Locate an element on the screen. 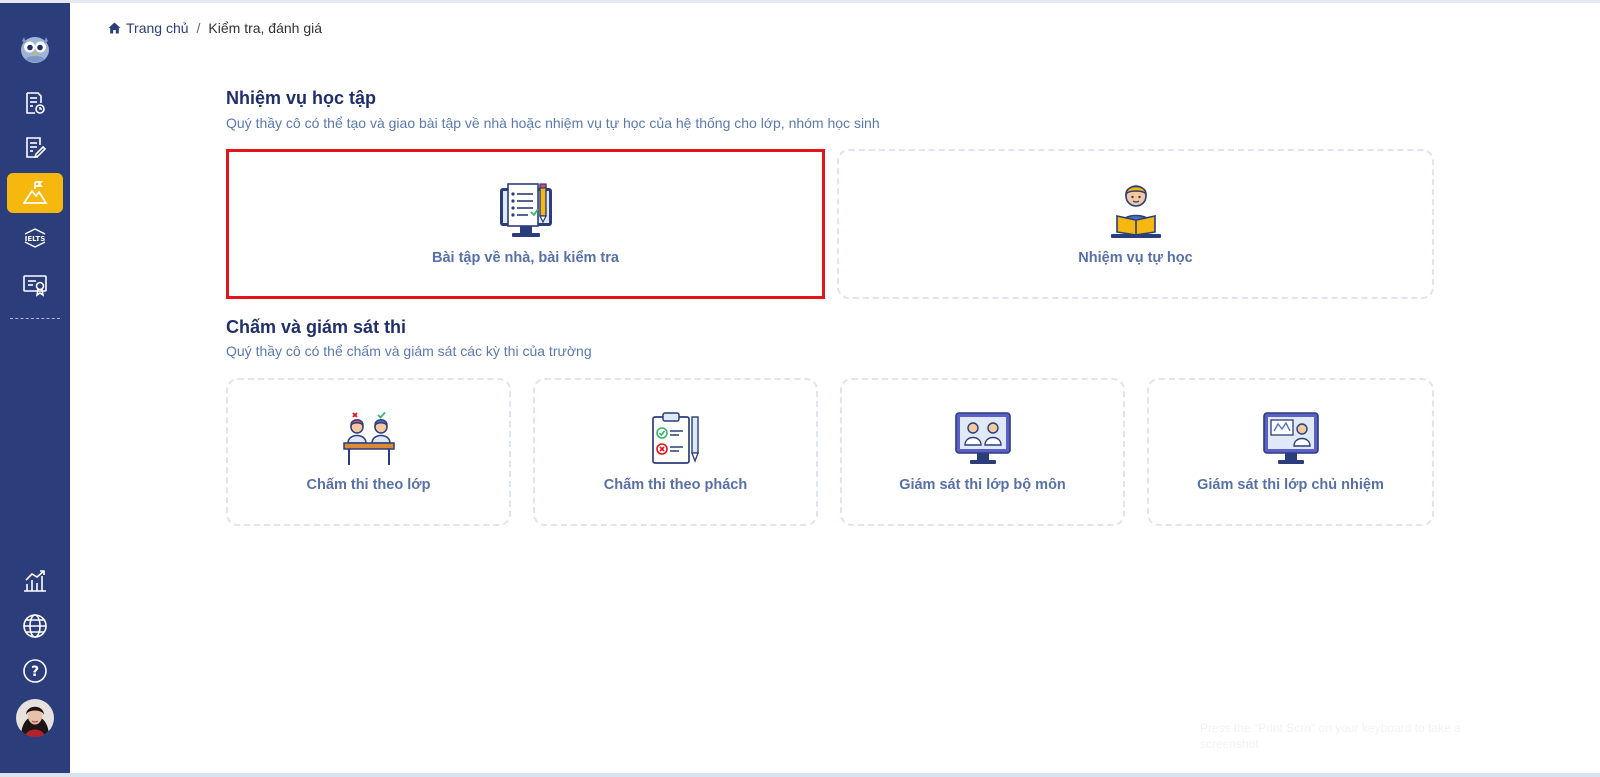  card-grade-by-class: Chấm thi theo lớp is located at coordinates (368, 452).